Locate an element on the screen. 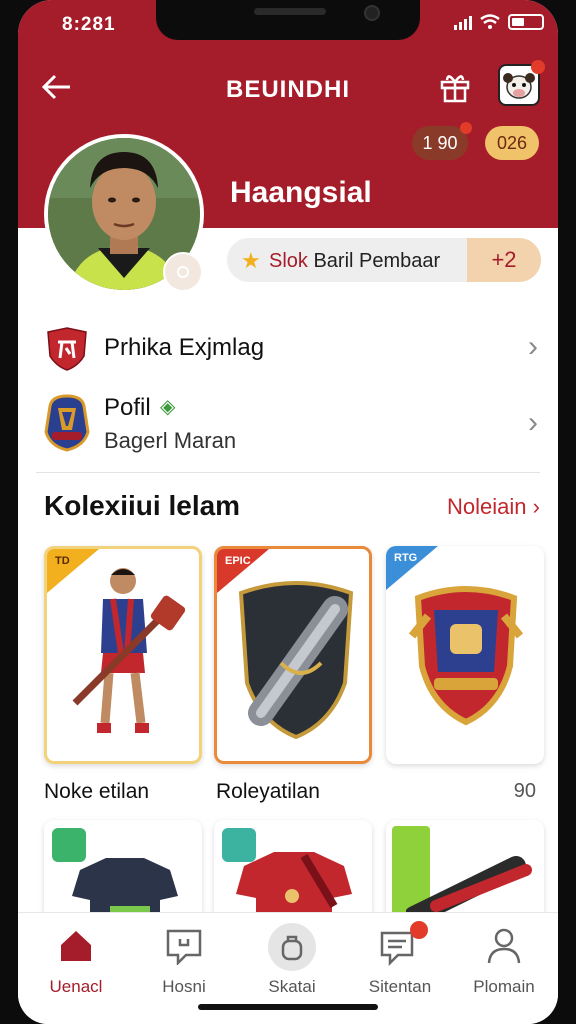 The image size is (576, 1024). currency-chip-1: 1 90 is located at coordinates (442, 141).